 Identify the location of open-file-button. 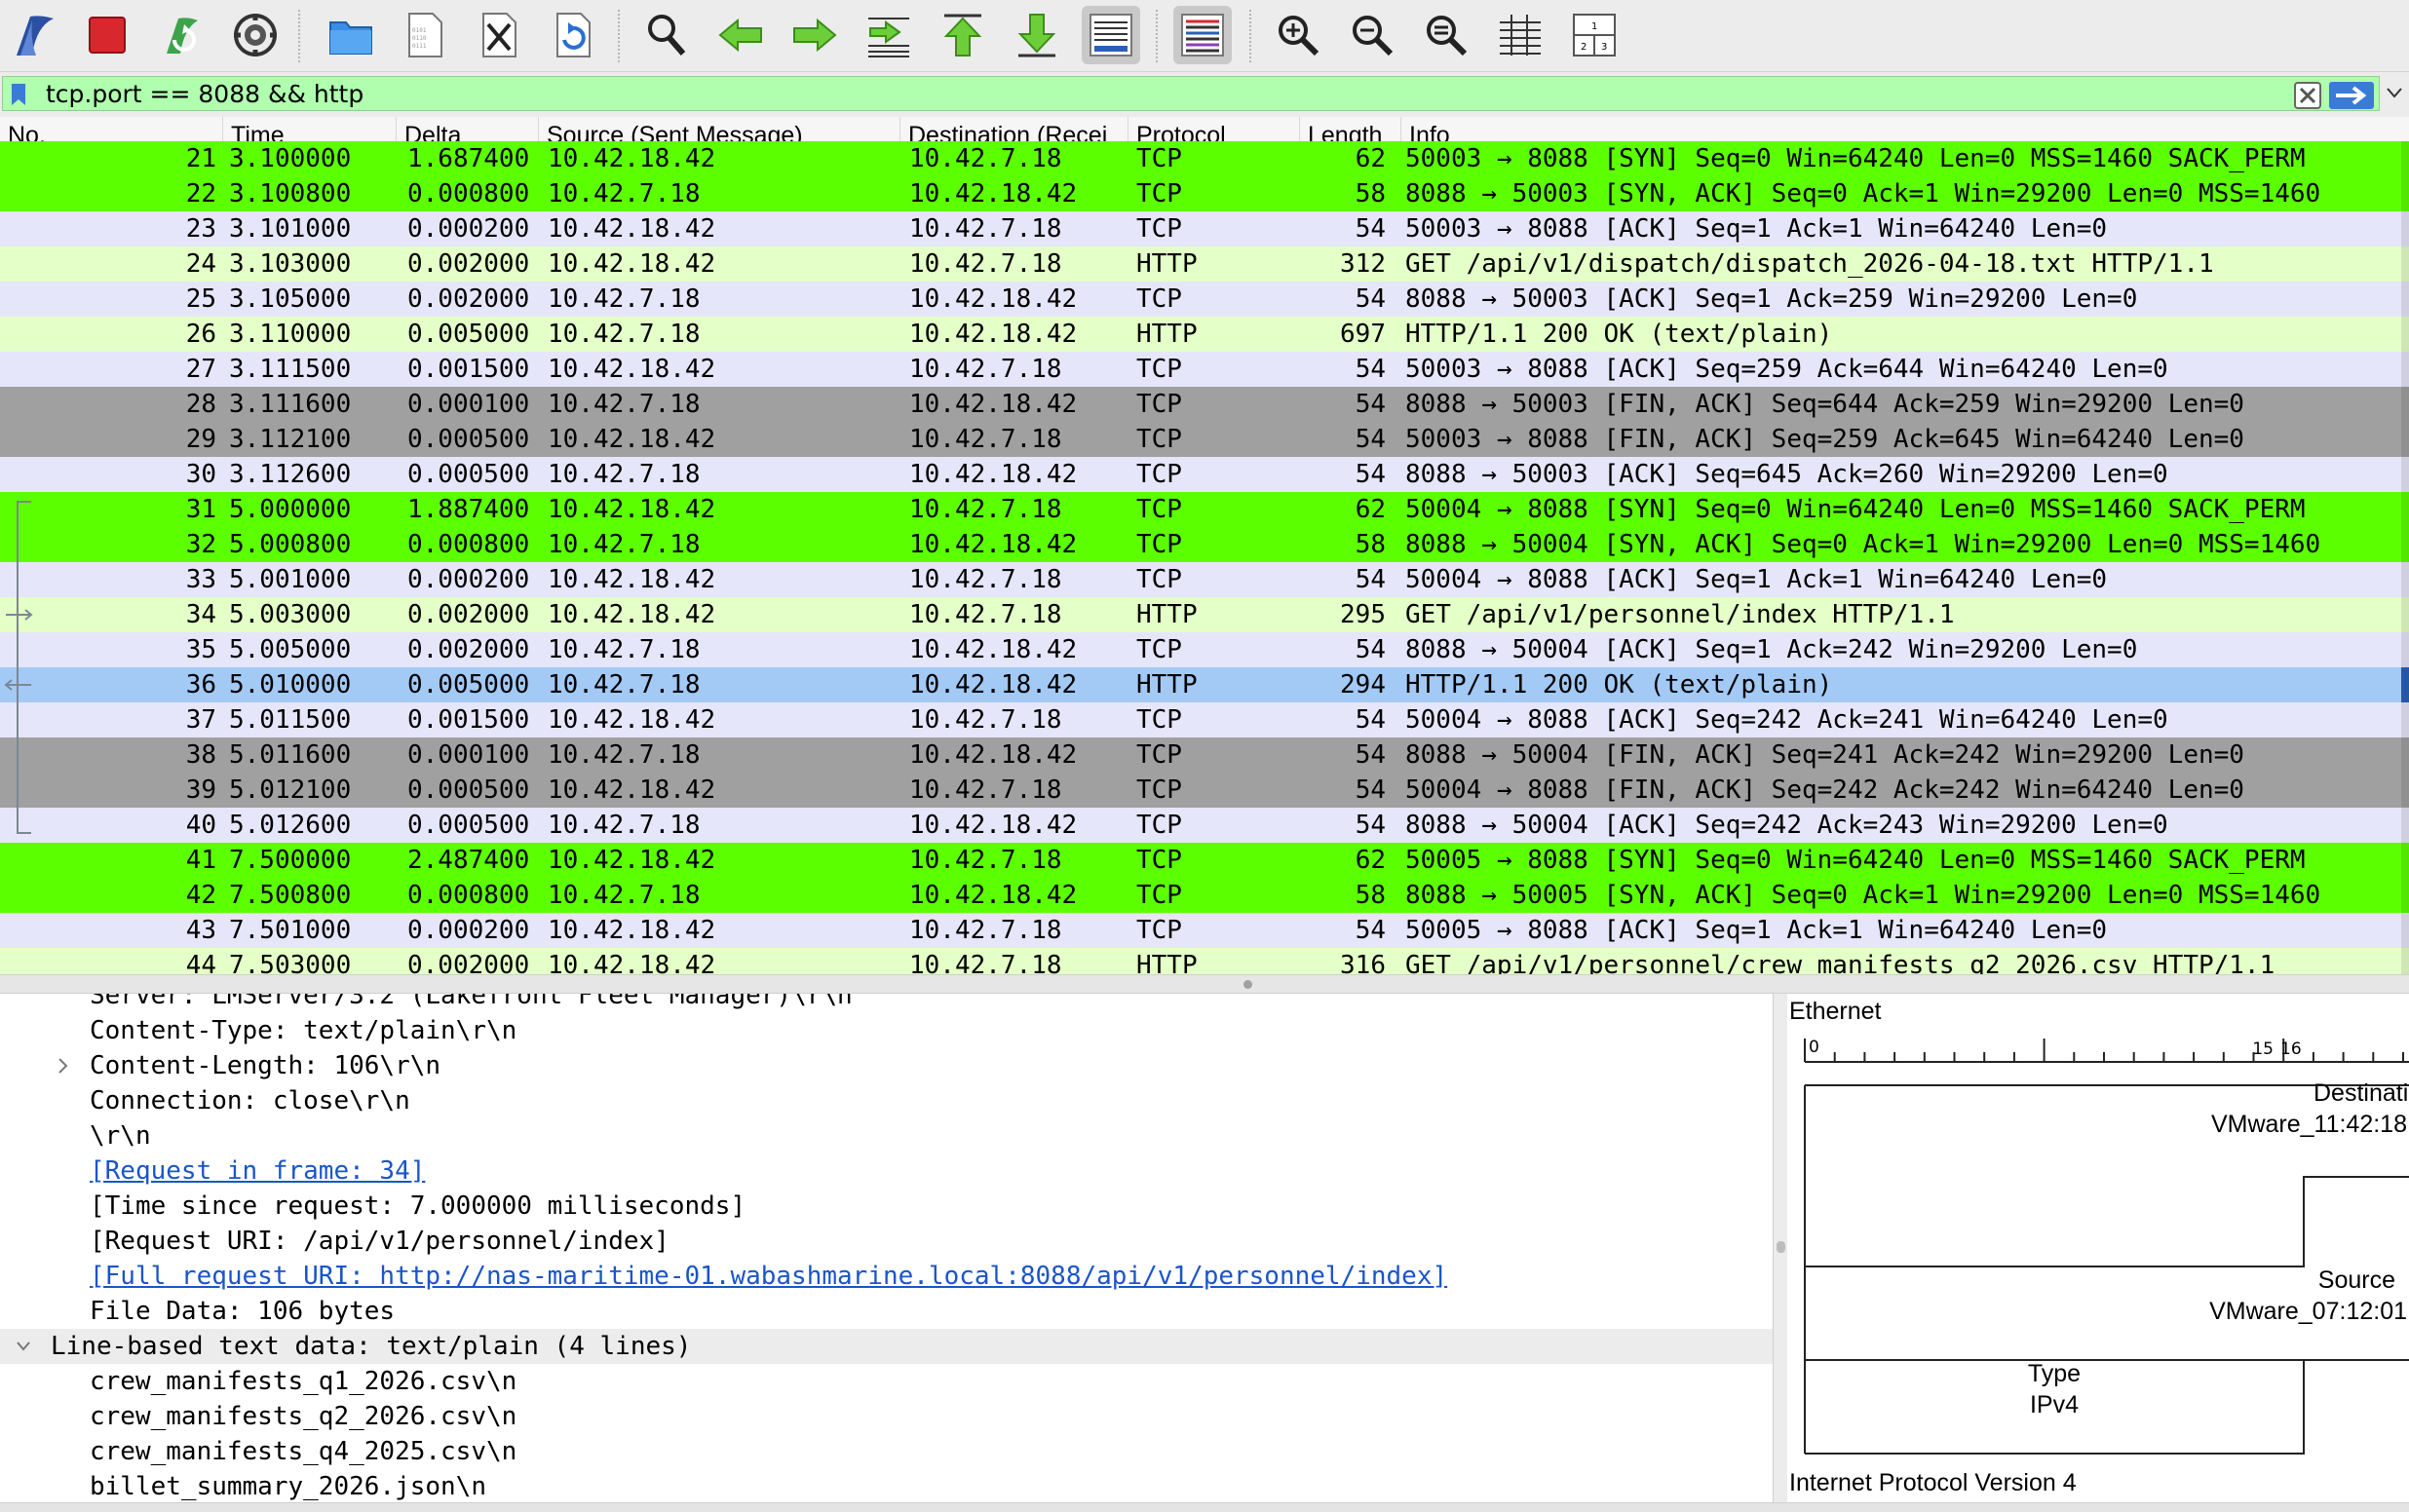
(351, 35).